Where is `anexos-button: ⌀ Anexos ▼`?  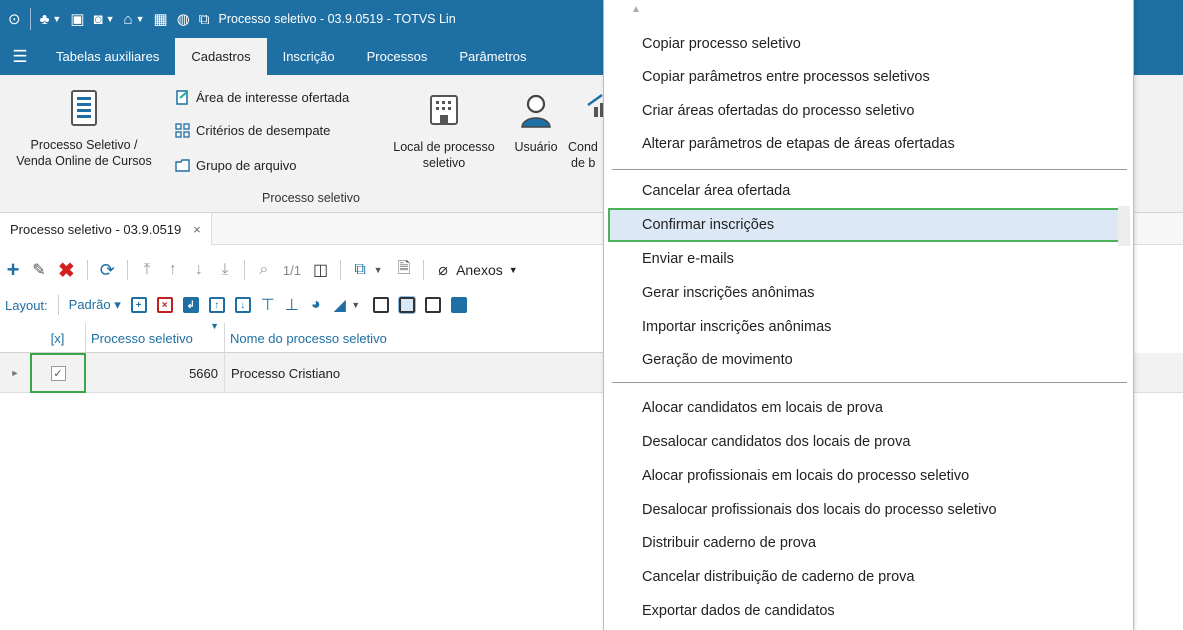
anexos-button: ⌀ Anexos ▼ is located at coordinates (477, 270).